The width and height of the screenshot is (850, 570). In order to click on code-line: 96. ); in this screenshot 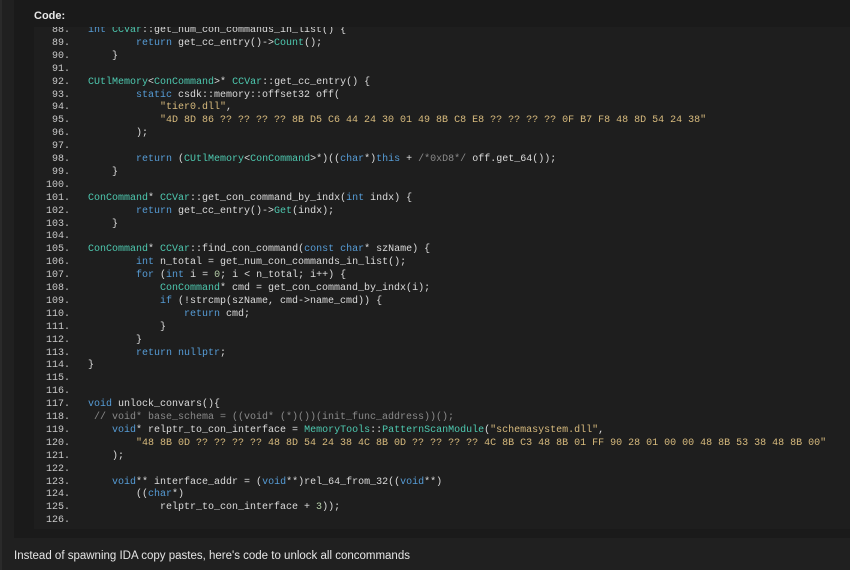, I will do `click(442, 133)`.